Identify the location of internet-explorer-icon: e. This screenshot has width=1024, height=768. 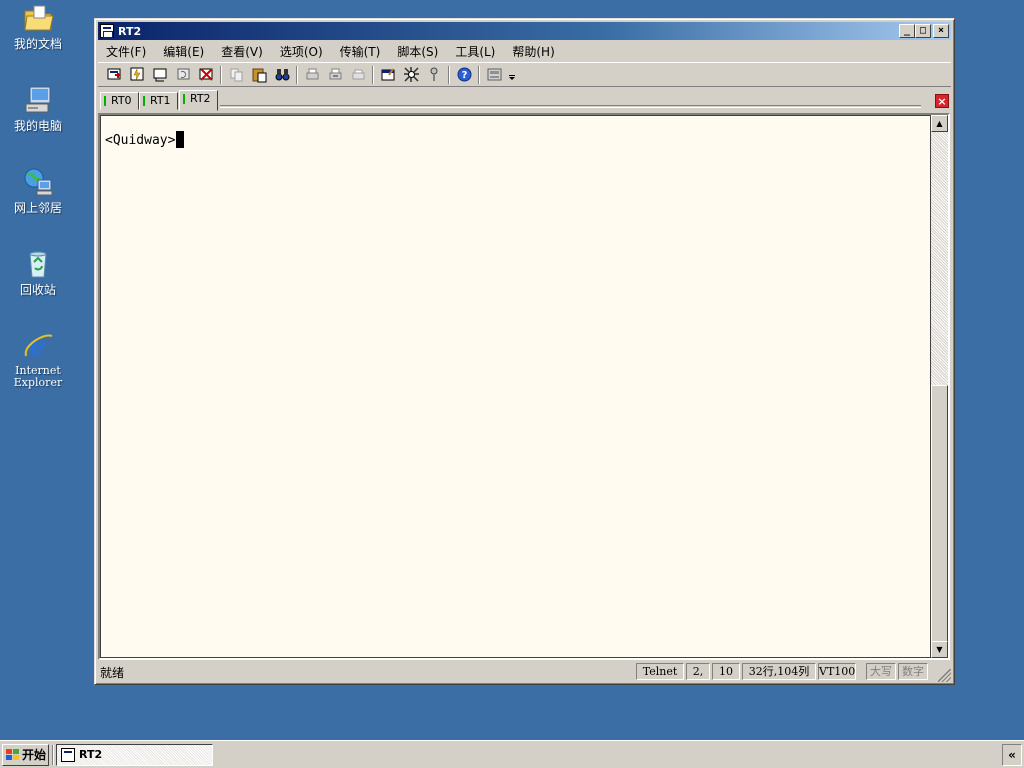
(38, 347).